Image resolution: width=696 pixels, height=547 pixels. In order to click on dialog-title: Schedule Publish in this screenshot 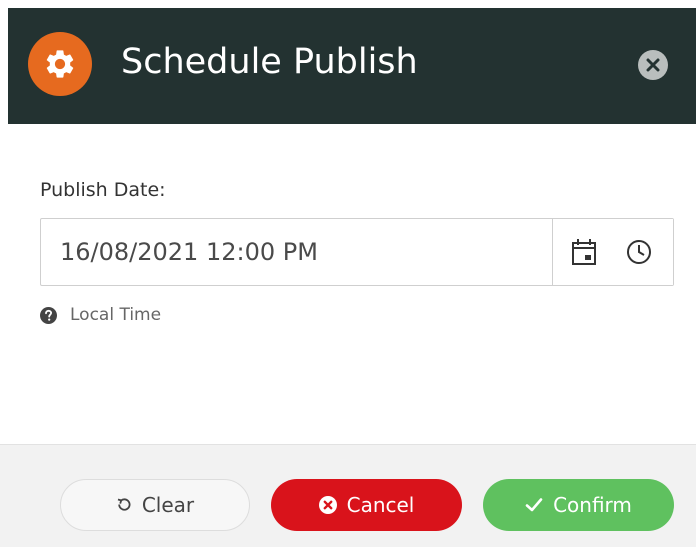, I will do `click(269, 62)`.